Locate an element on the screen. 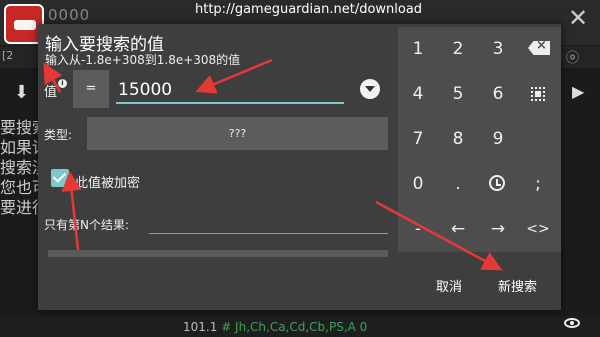 This screenshot has width=600, height=337. key-2: 2 is located at coordinates (458, 49).